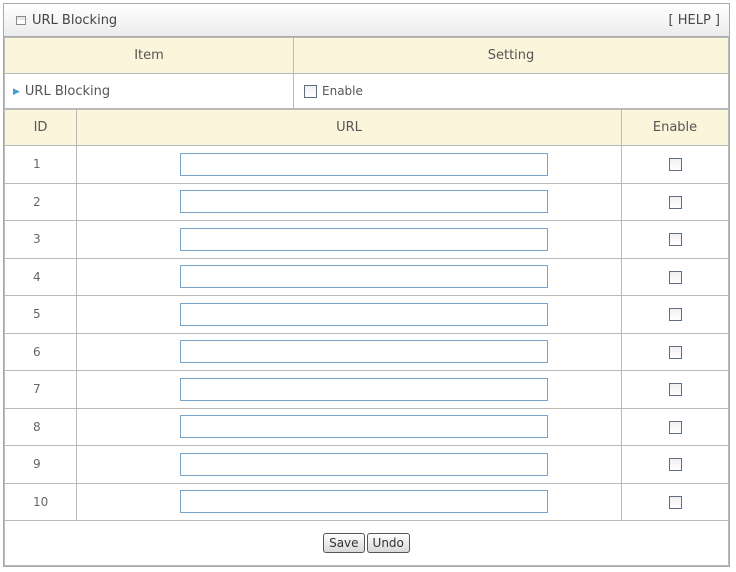 The height and width of the screenshot is (572, 736). What do you see at coordinates (149, 91) in the screenshot?
I see `url-blocking-label-cell: ▶ URL Blocking` at bounding box center [149, 91].